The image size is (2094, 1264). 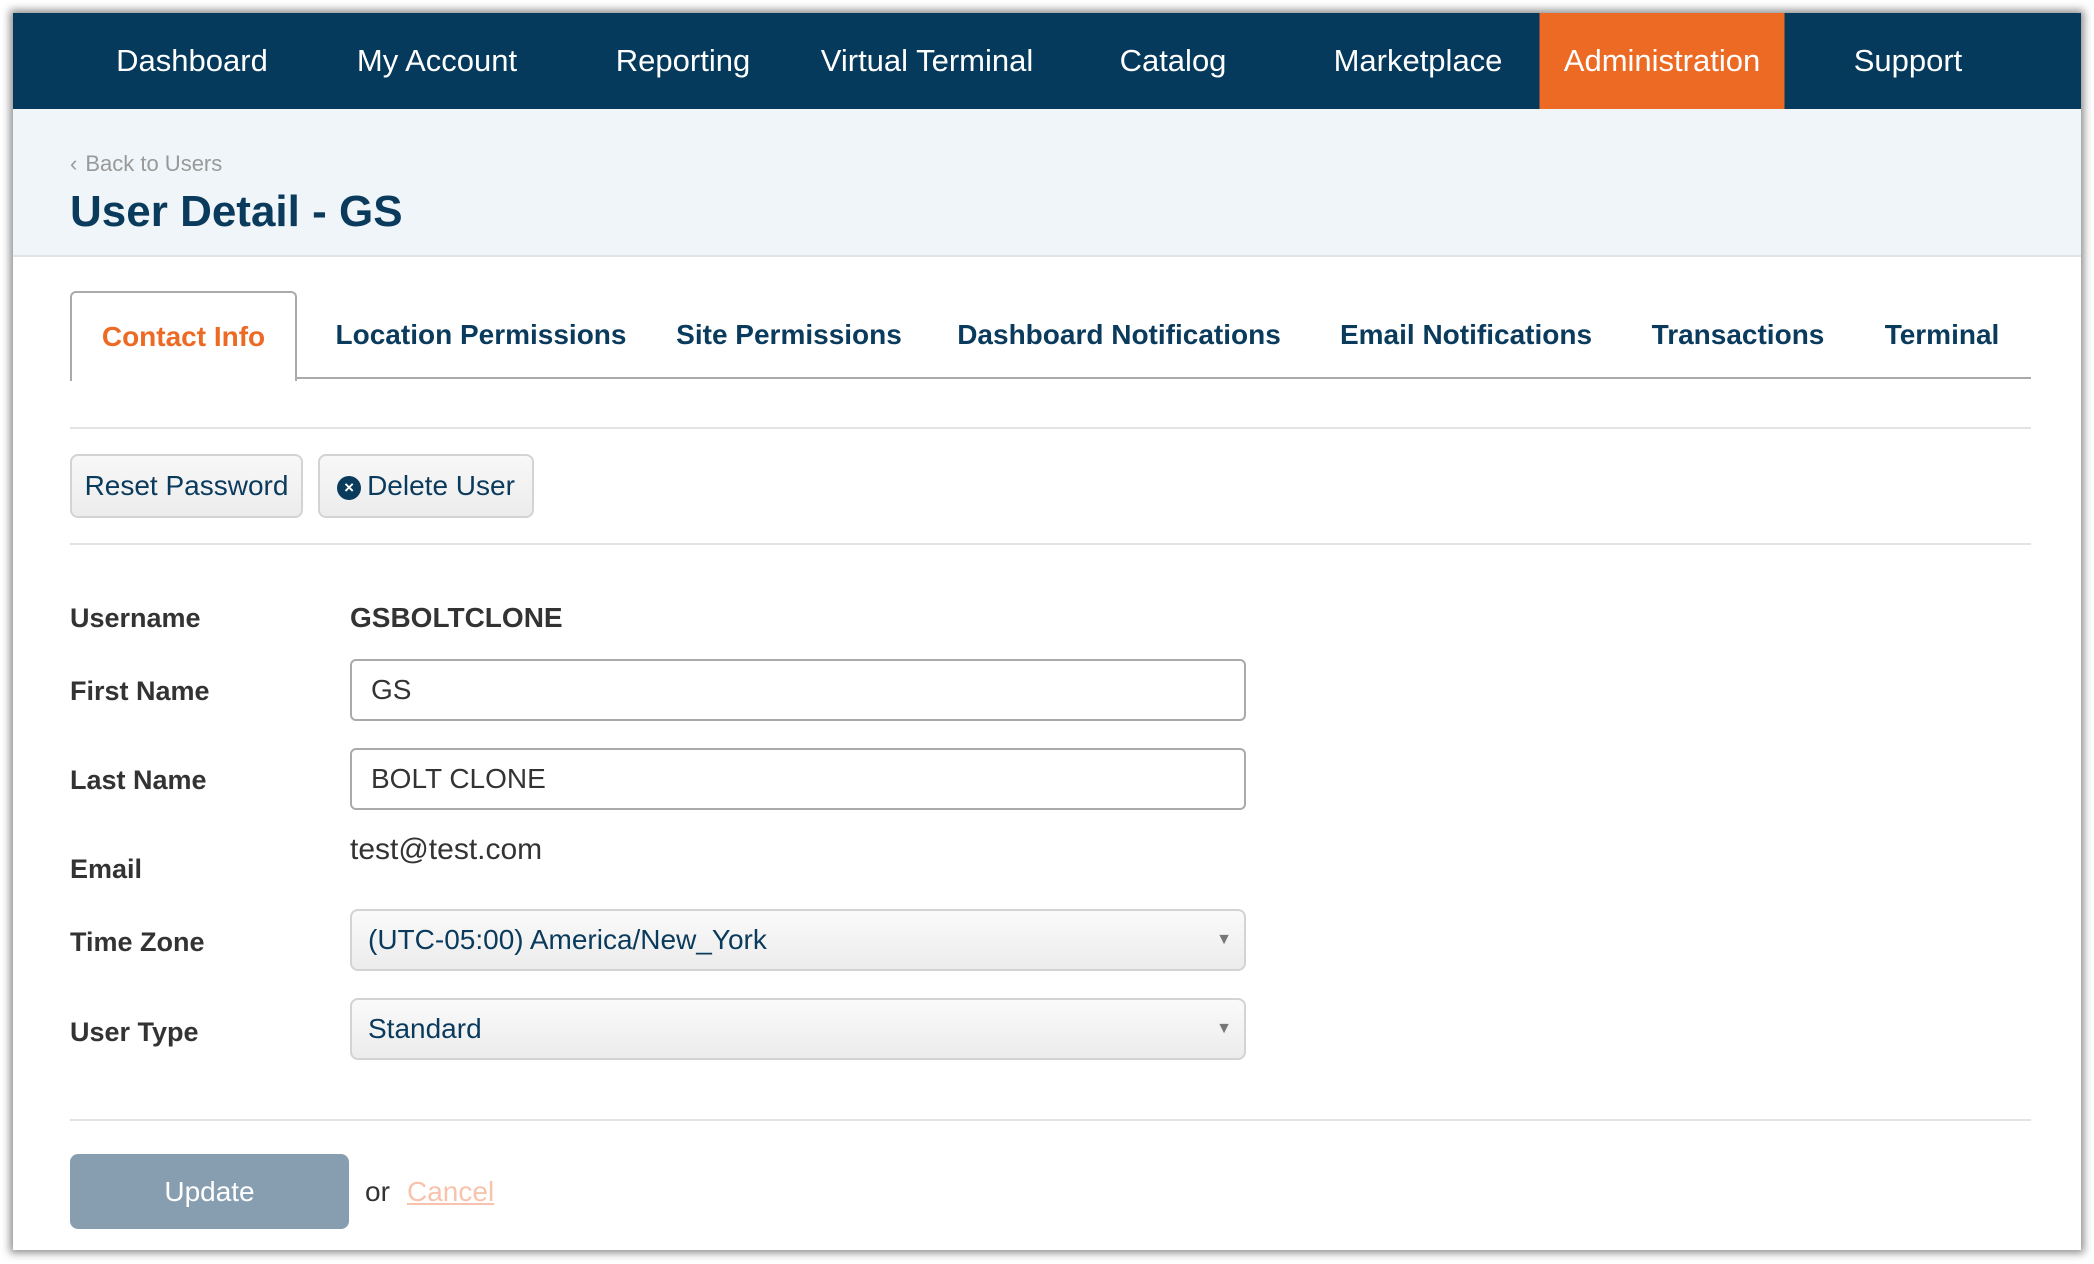 I want to click on tab-transactions: Transactions, so click(x=1738, y=335).